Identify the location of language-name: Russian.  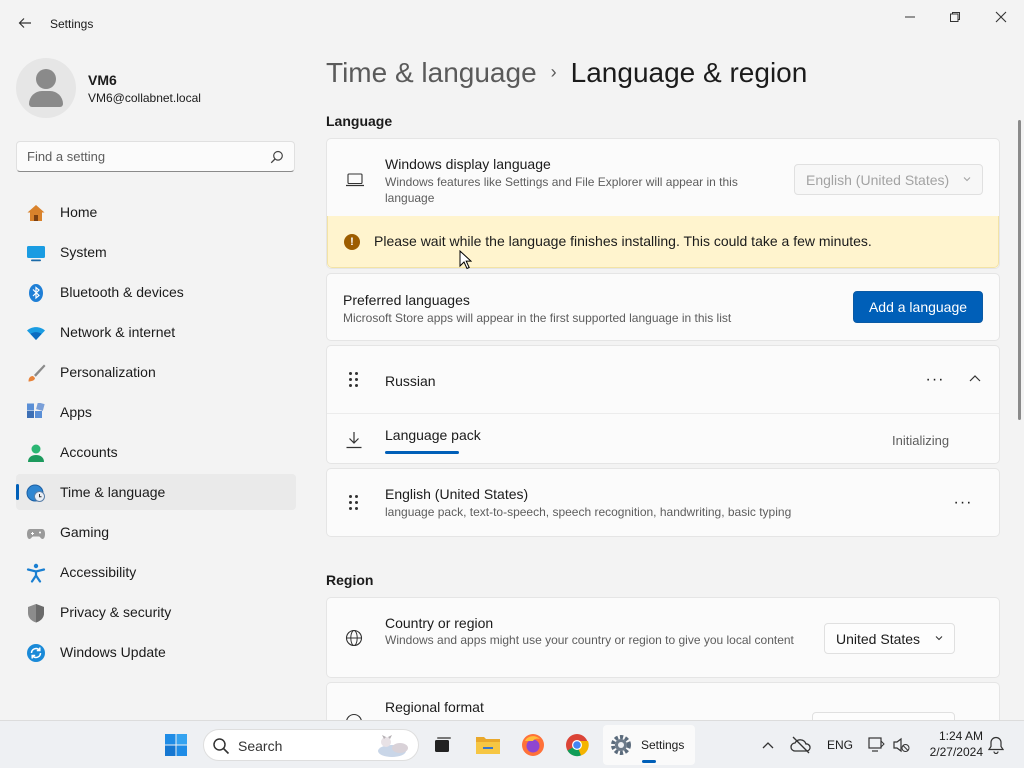
(410, 381).